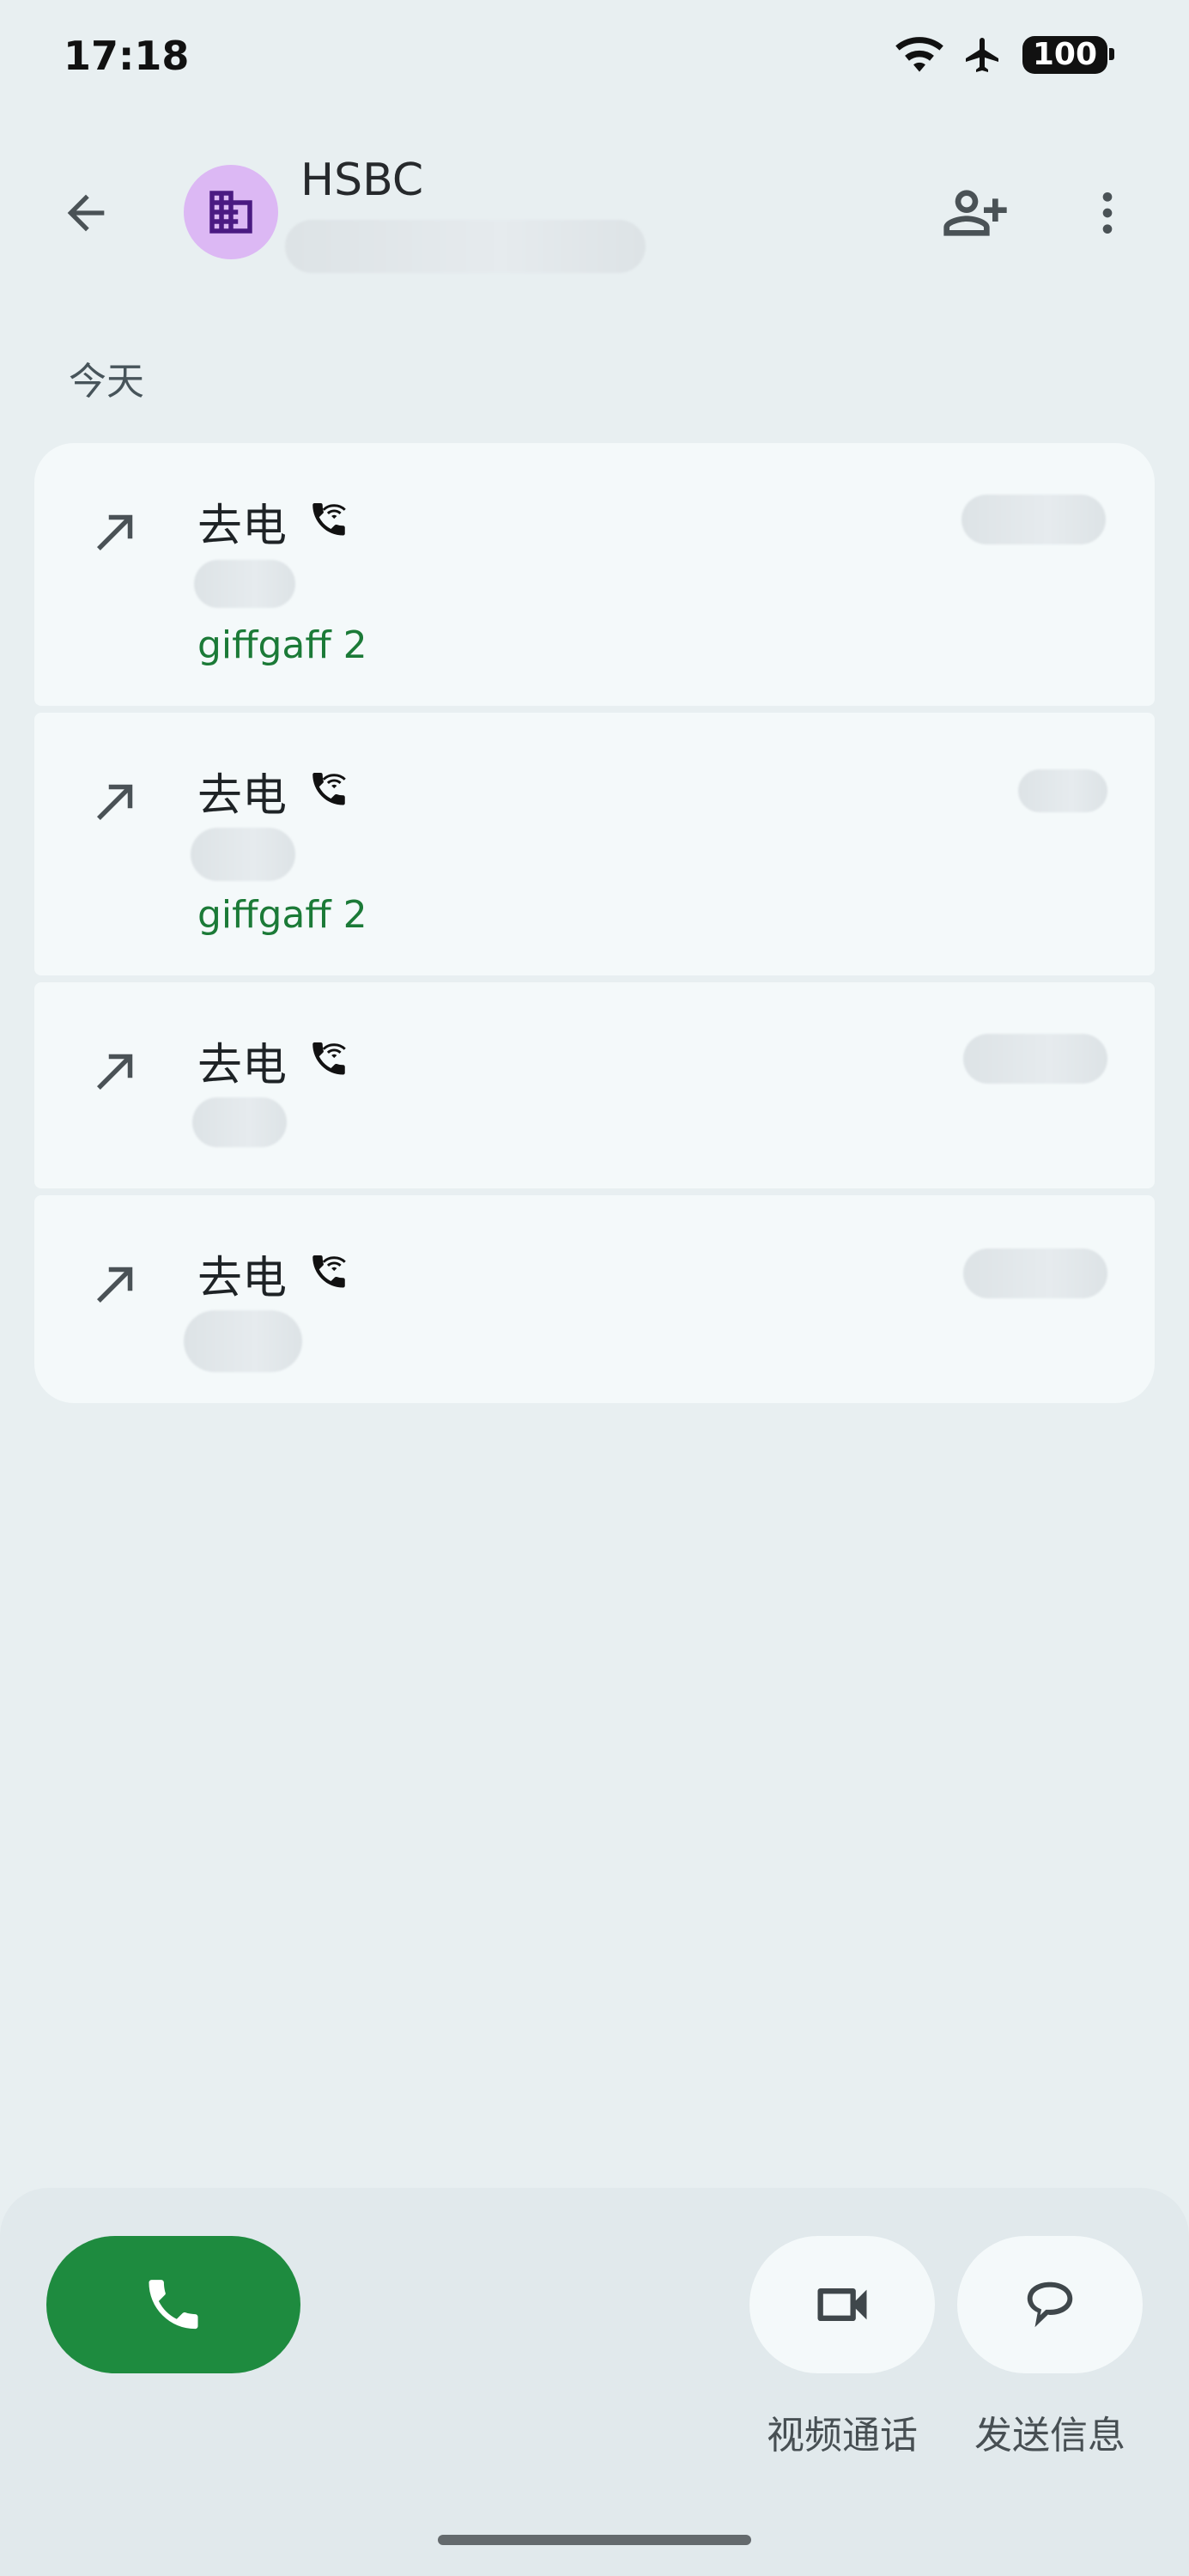  I want to click on send-message-label: 发送信息, so click(1049, 2436).